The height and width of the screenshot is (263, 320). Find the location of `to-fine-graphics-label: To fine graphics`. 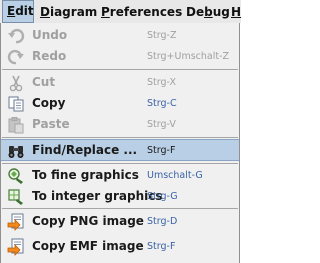

to-fine-graphics-label: To fine graphics is located at coordinates (85, 175).